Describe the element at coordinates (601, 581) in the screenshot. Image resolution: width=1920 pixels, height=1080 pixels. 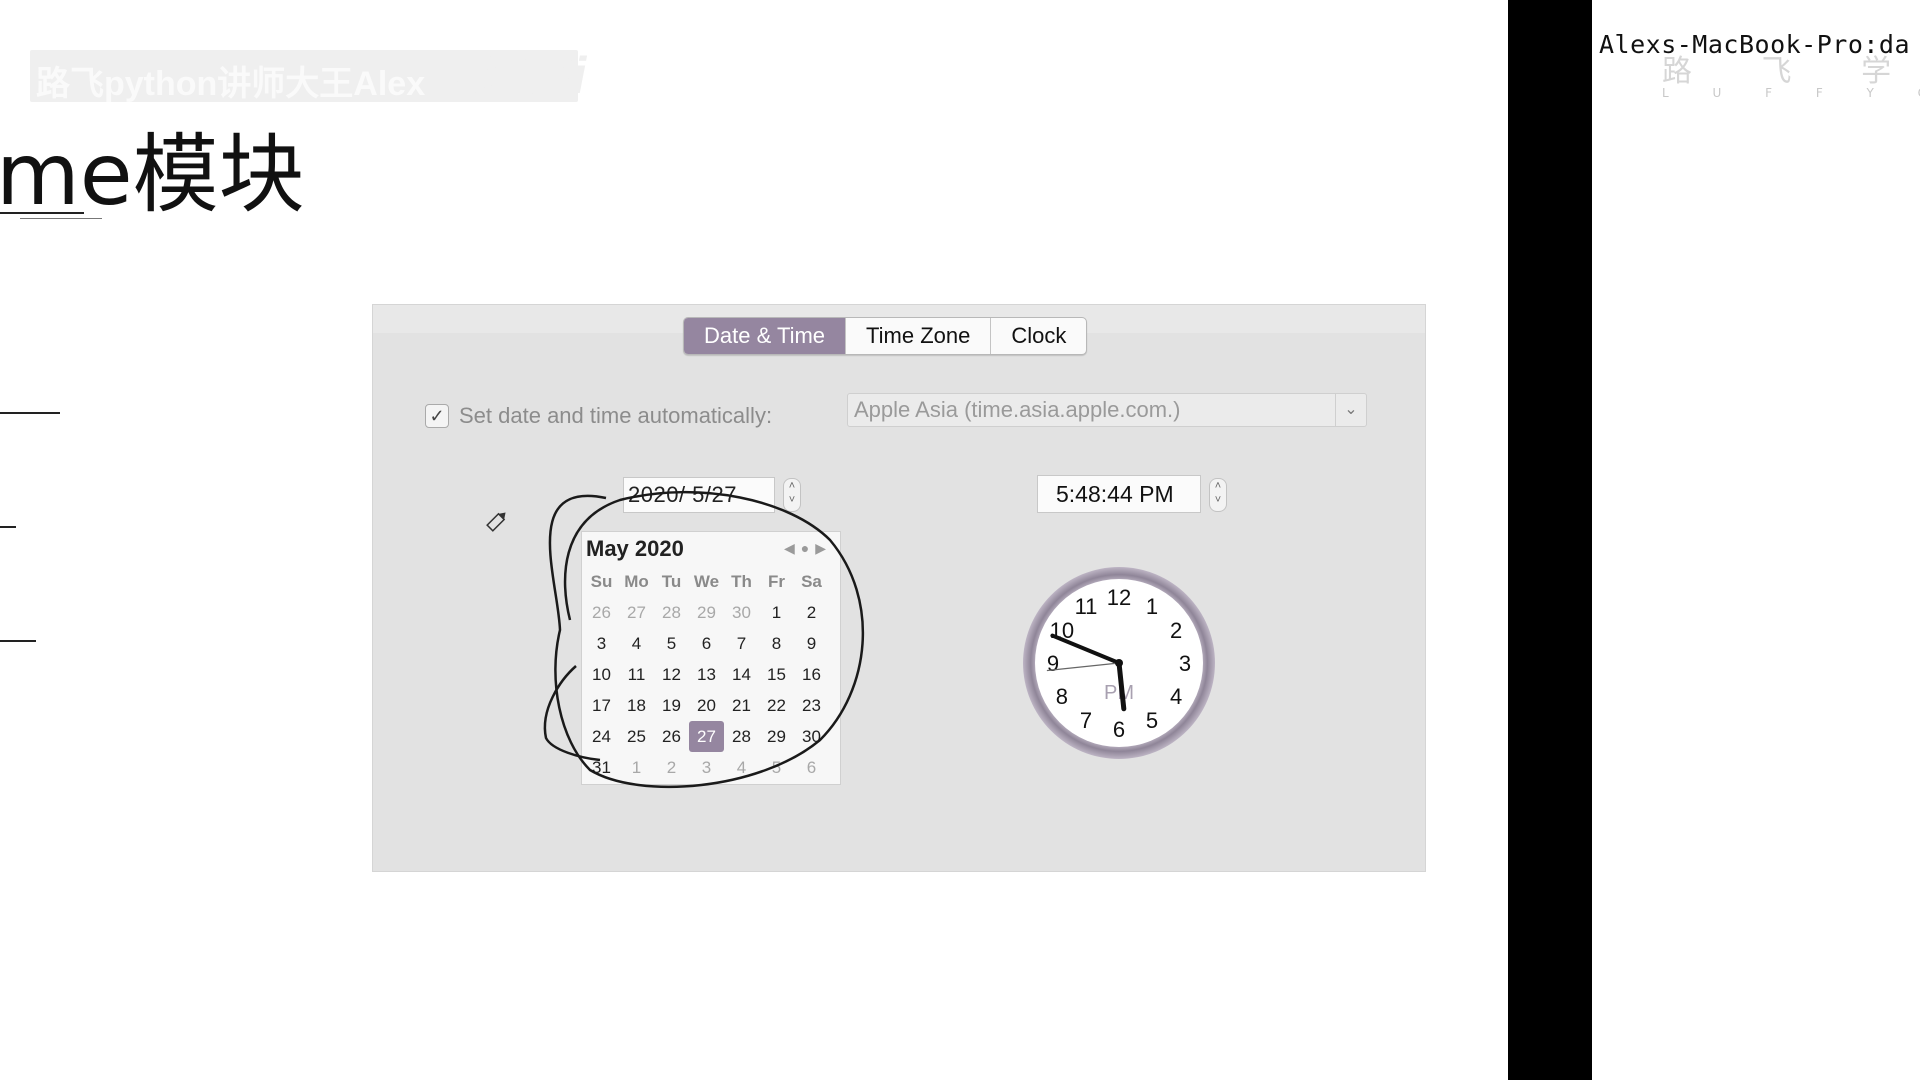
I see `weekday-label: Su` at that location.